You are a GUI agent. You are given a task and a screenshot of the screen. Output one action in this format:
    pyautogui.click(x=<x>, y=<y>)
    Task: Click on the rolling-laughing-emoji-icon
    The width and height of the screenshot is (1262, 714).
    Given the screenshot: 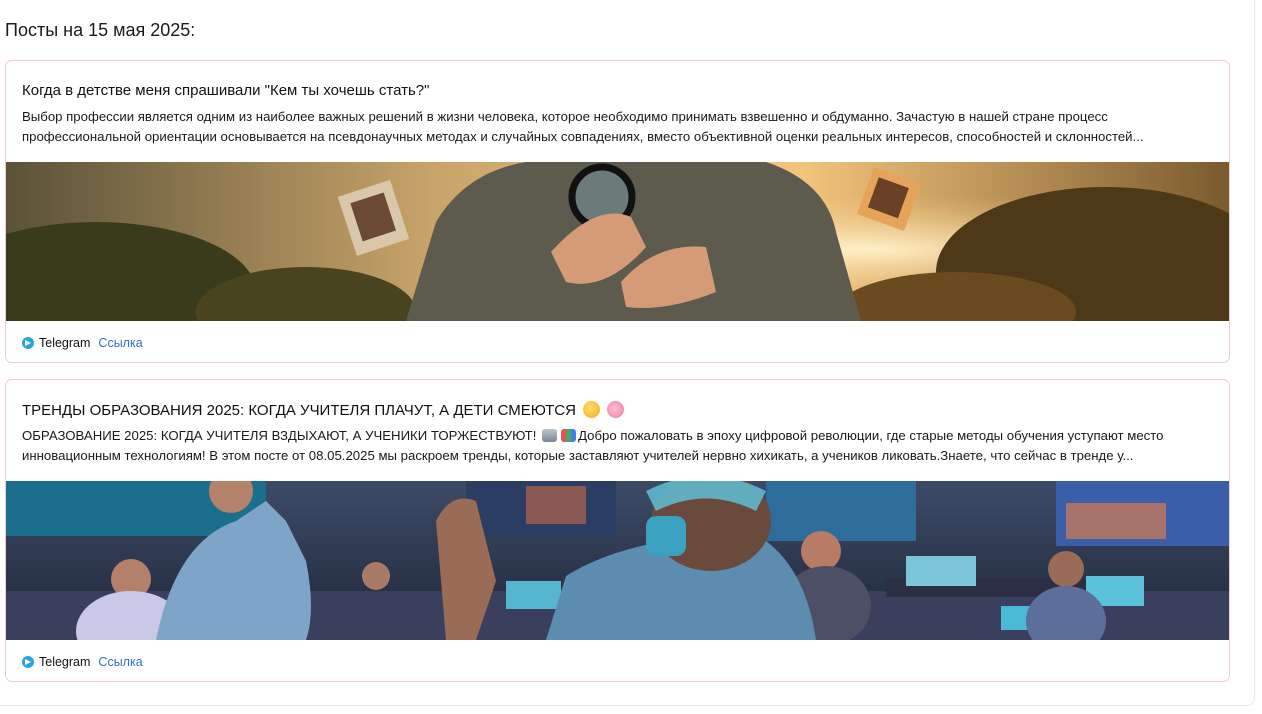 What is the action you would take?
    pyautogui.click(x=592, y=409)
    